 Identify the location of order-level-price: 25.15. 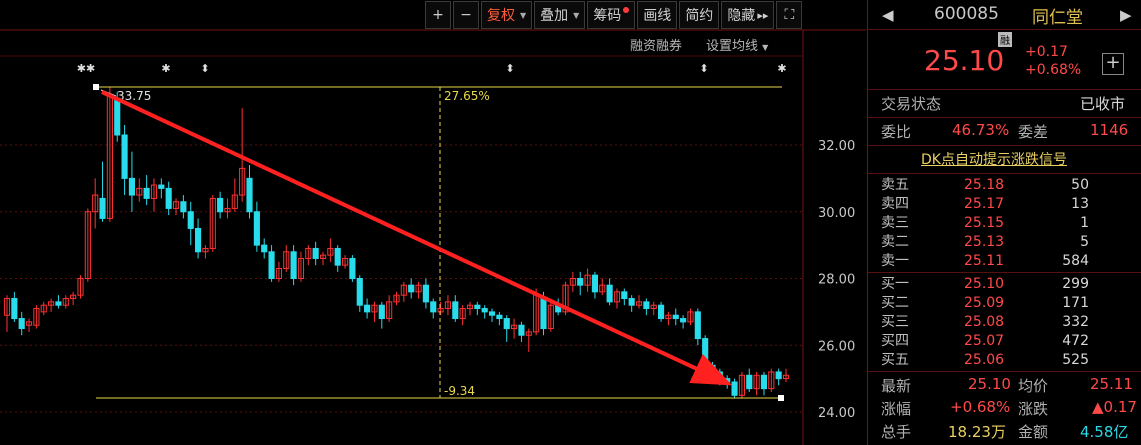
(984, 223).